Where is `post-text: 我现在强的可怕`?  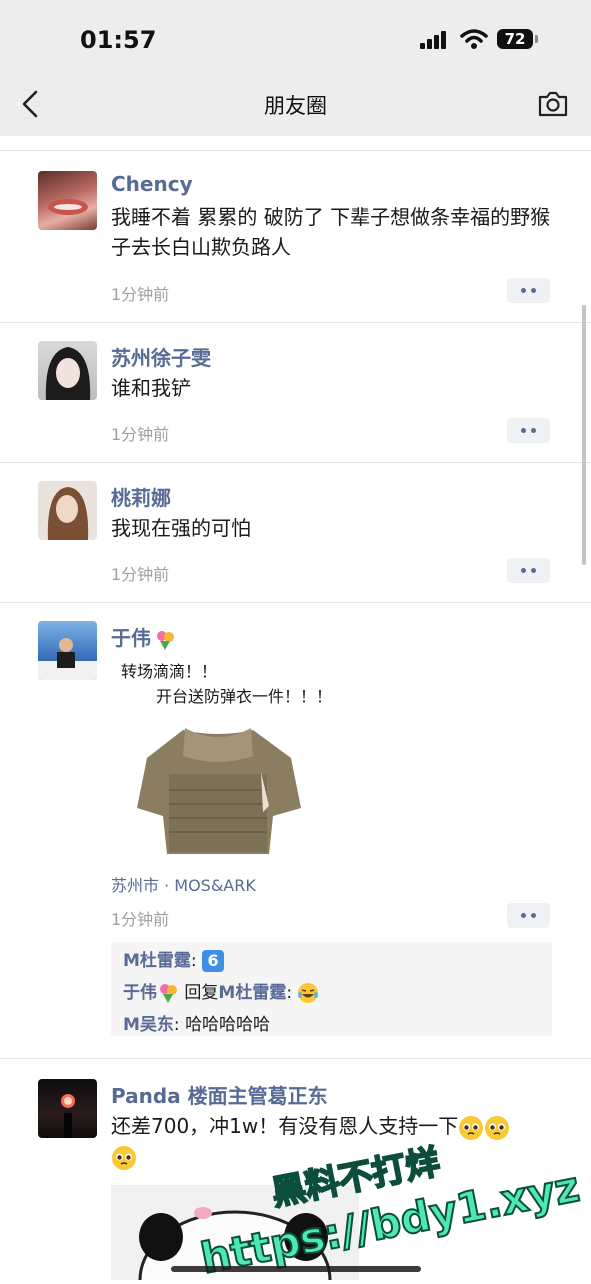
post-text: 我现在强的可怕 is located at coordinates (181, 528).